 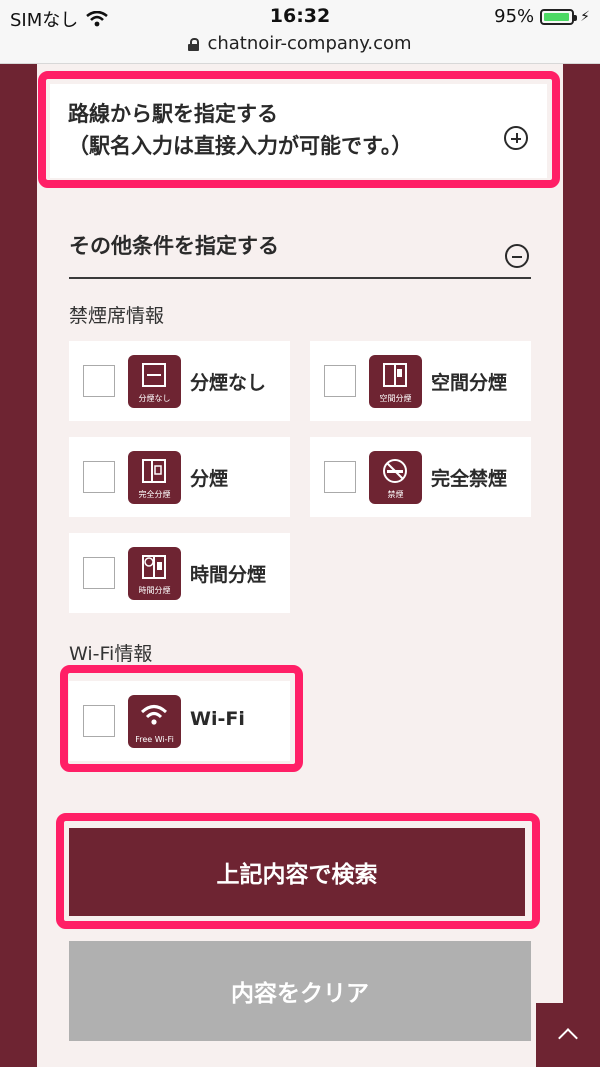 I want to click on chevron-up-icon, so click(x=568, y=1038).